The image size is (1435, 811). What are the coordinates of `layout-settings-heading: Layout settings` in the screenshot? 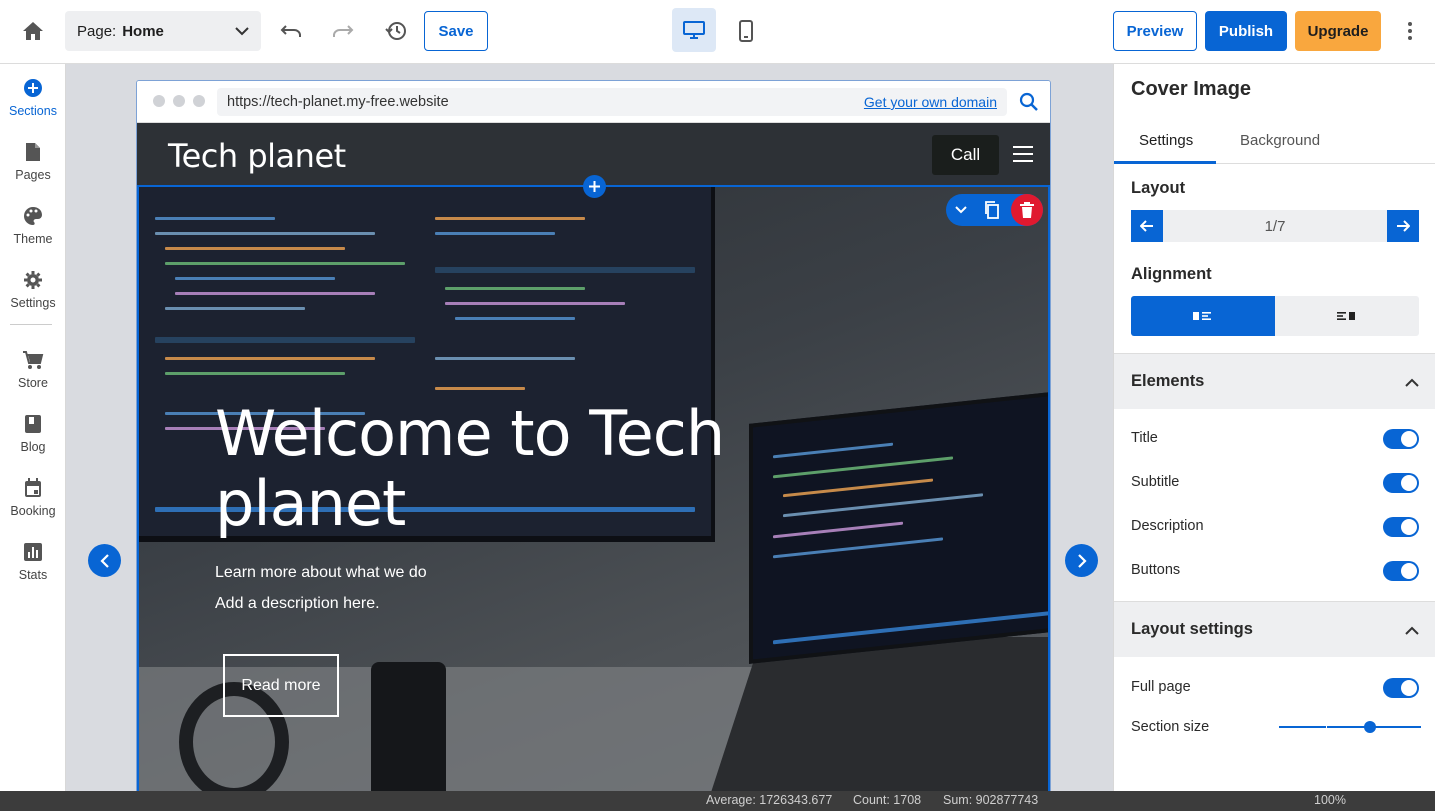 It's located at (1192, 629).